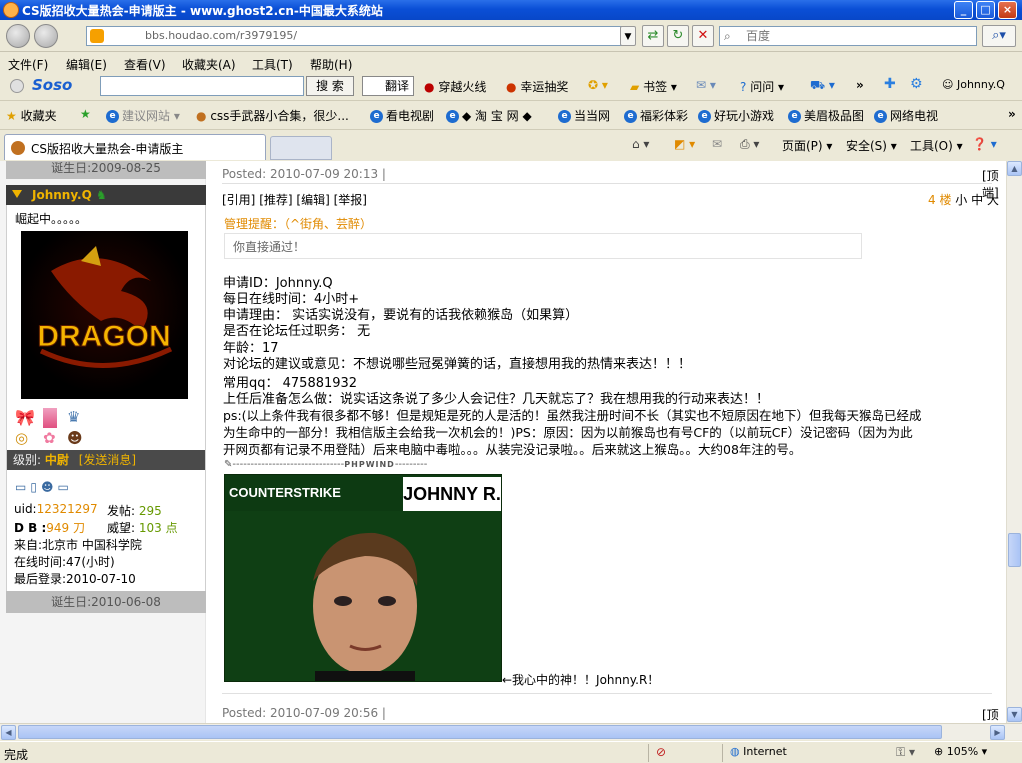  Describe the element at coordinates (826, 115) in the screenshot. I see `fav-link-6: e 美眉极品图` at that location.